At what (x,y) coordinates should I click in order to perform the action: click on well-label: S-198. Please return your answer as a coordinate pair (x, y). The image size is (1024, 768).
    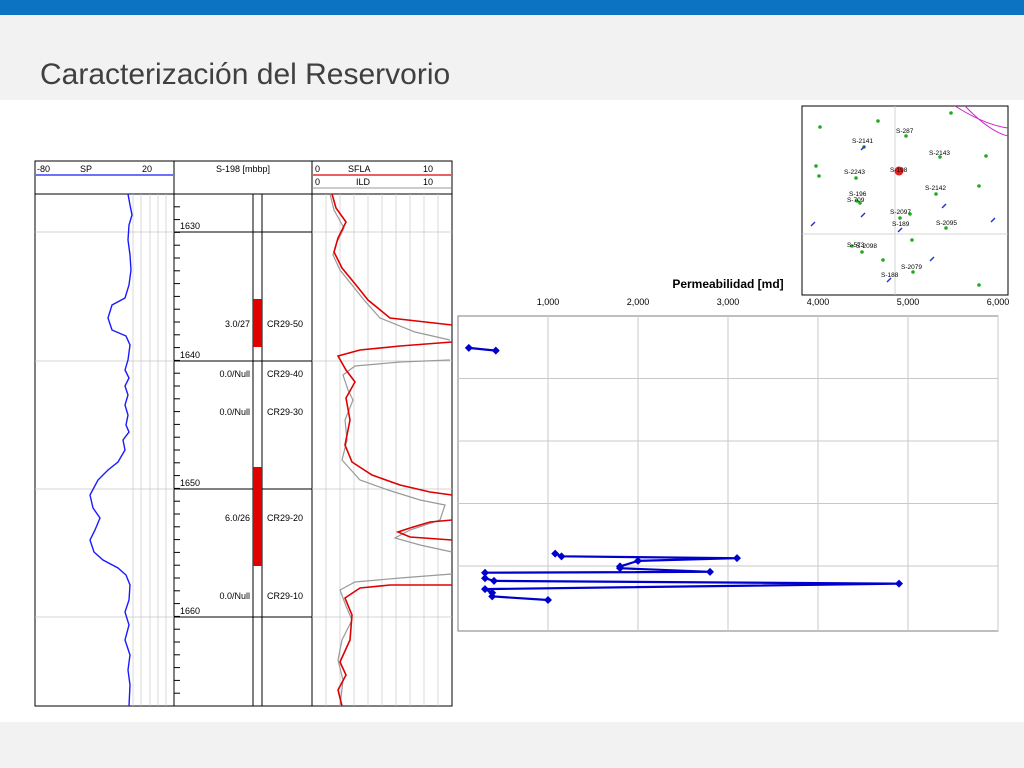
    Looking at the image, I should click on (899, 170).